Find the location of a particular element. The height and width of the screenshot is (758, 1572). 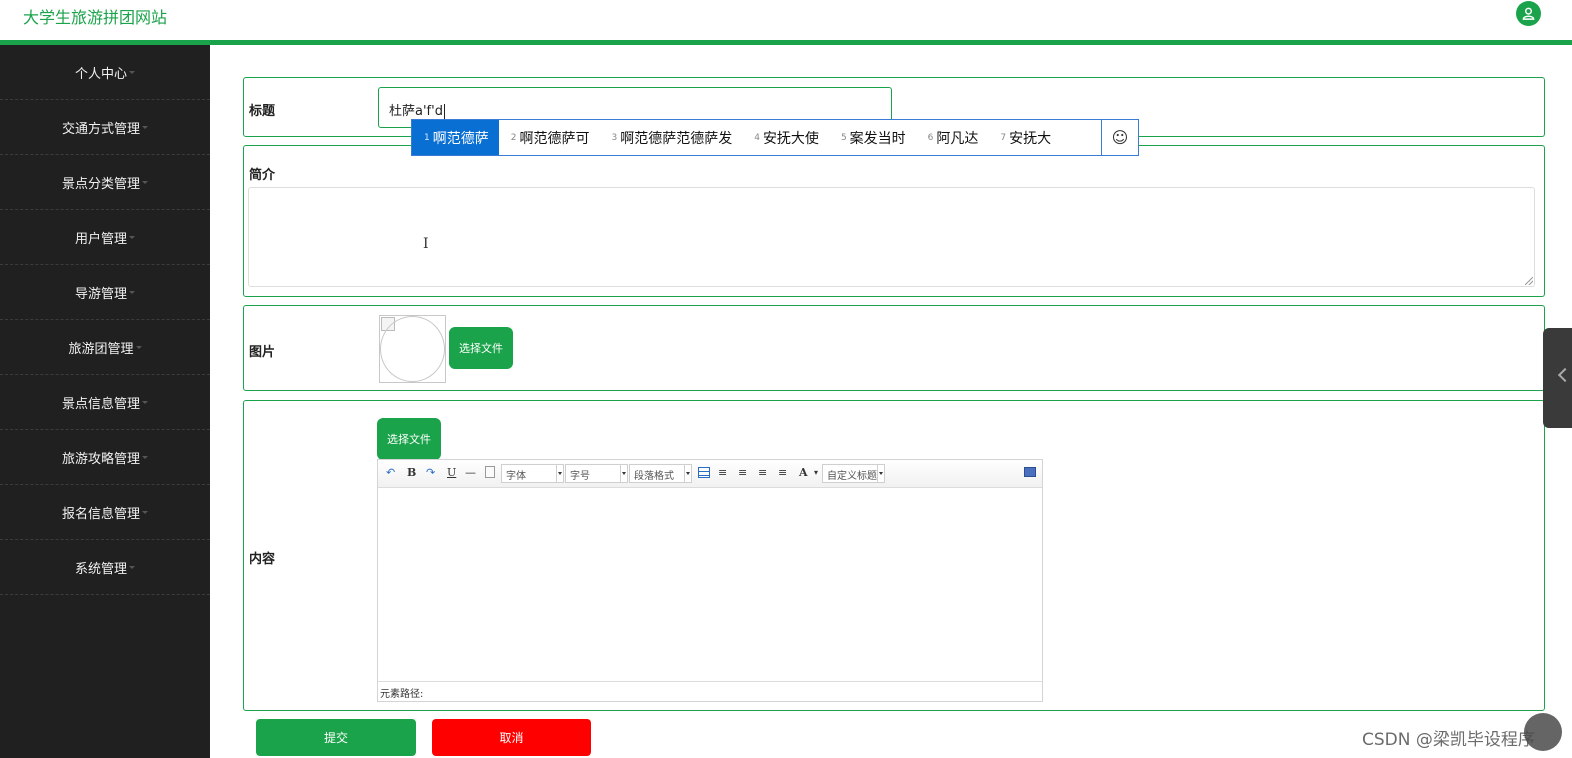

sidebar-item-transport: 交通方式管理 is located at coordinates (105, 127).